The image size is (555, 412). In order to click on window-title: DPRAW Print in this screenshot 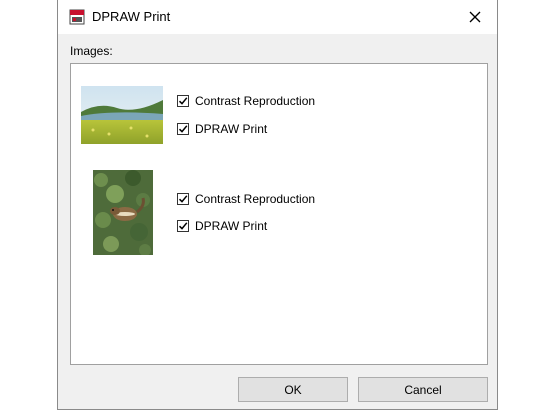, I will do `click(131, 16)`.